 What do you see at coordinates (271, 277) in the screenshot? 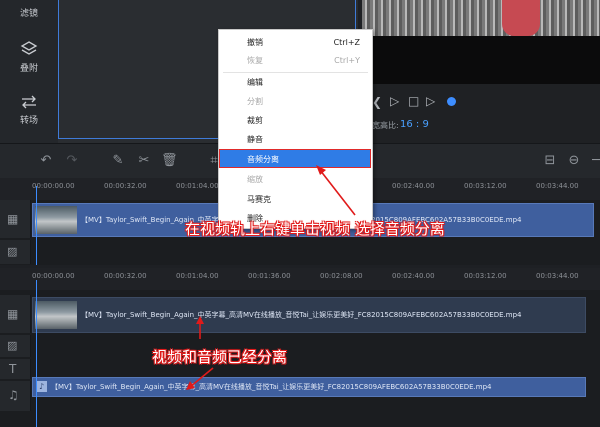
I see `annotation-arrows` at bounding box center [271, 277].